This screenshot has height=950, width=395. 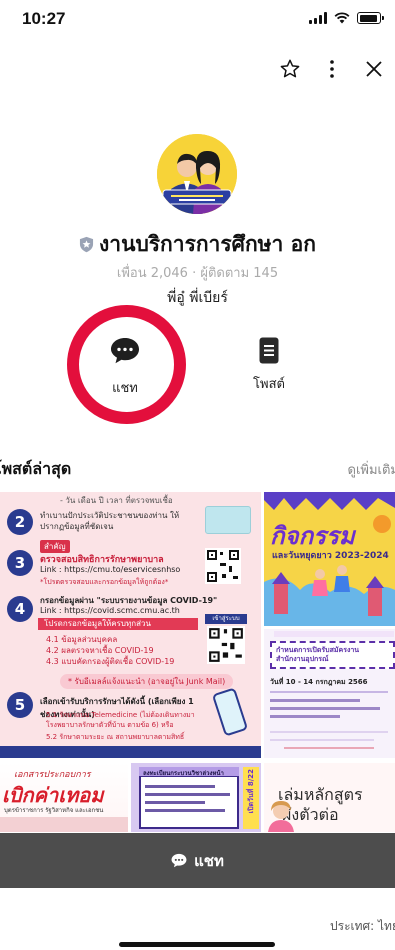 What do you see at coordinates (20, 522) in the screenshot?
I see `step-2-badge: 2` at bounding box center [20, 522].